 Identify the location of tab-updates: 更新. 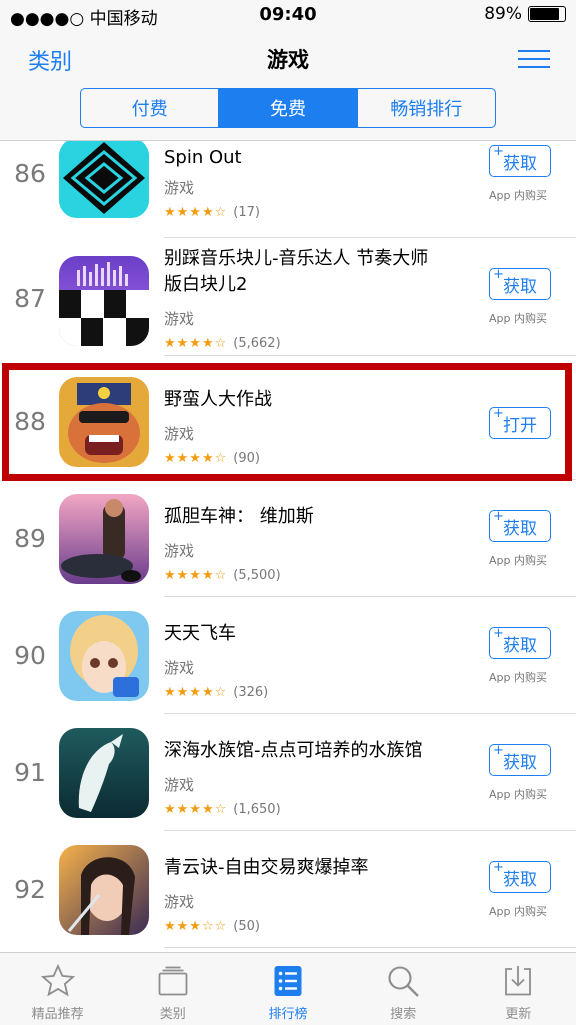
(518, 989).